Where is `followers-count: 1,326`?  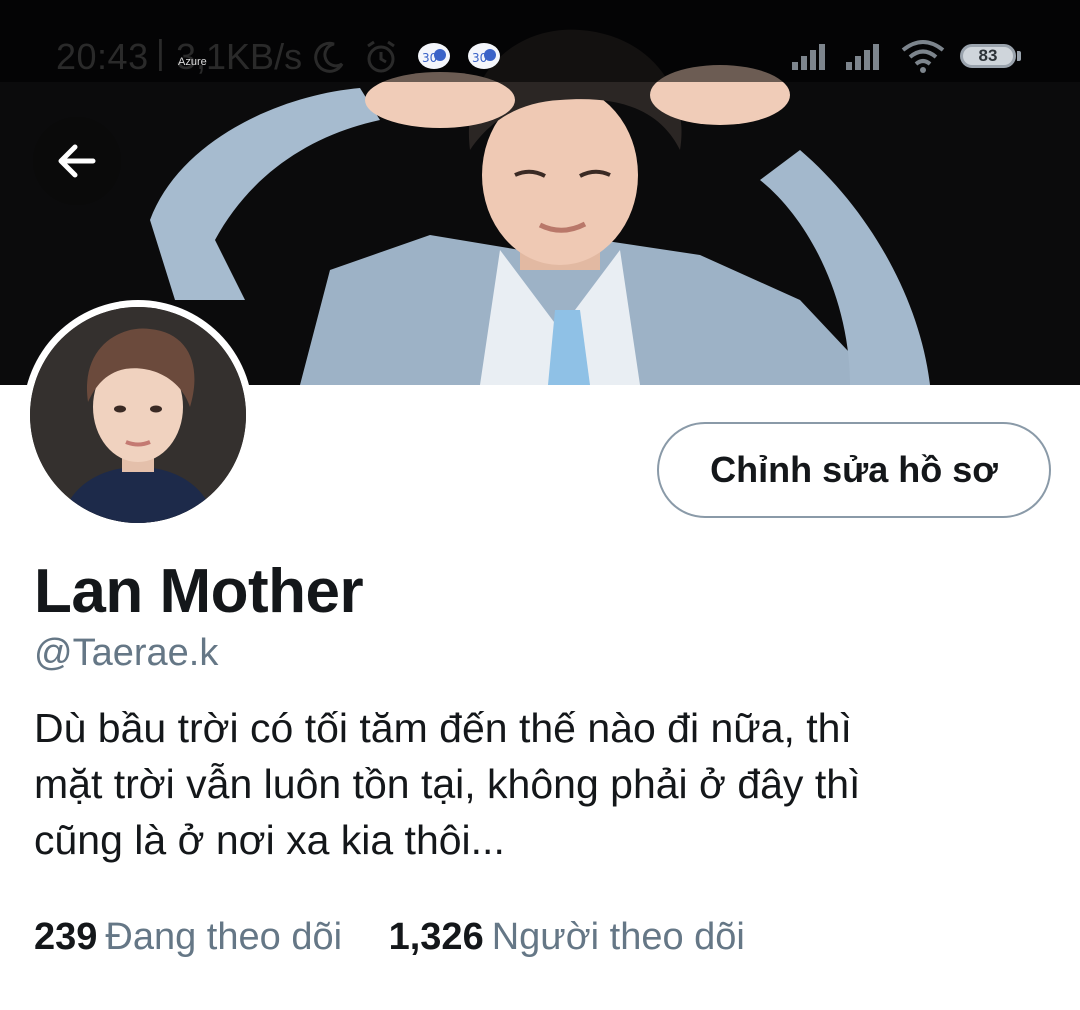 followers-count: 1,326 is located at coordinates (436, 937).